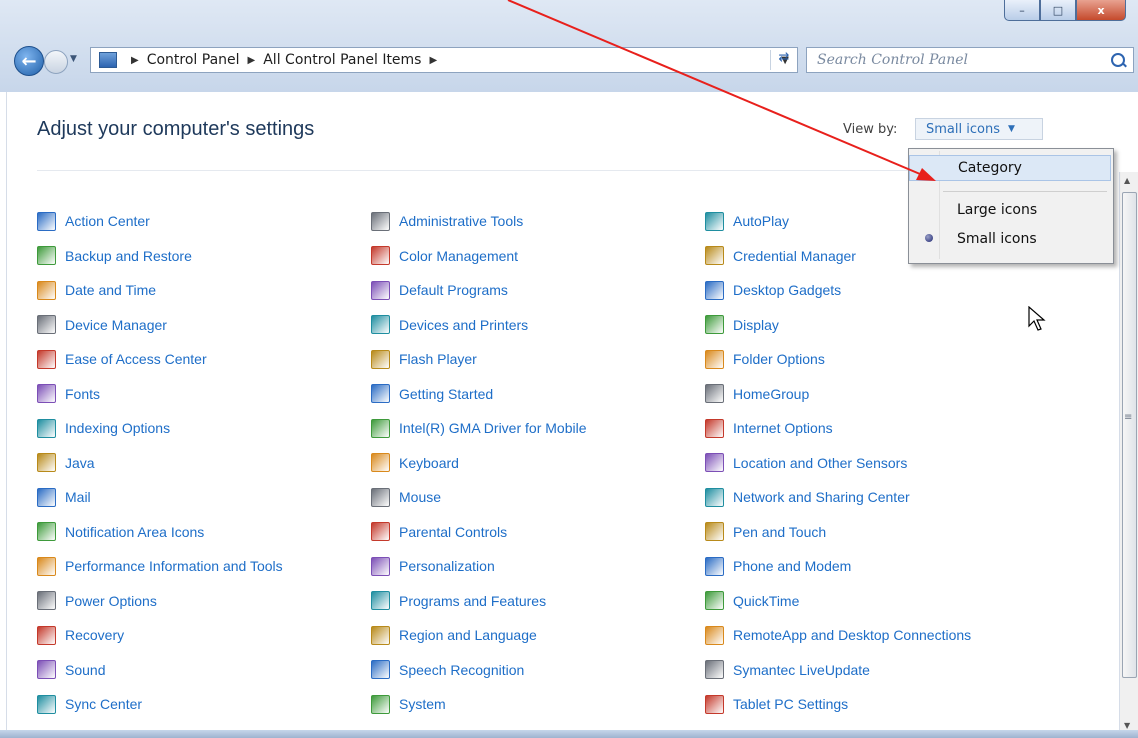  What do you see at coordinates (29, 61) in the screenshot?
I see `back-button: ←` at bounding box center [29, 61].